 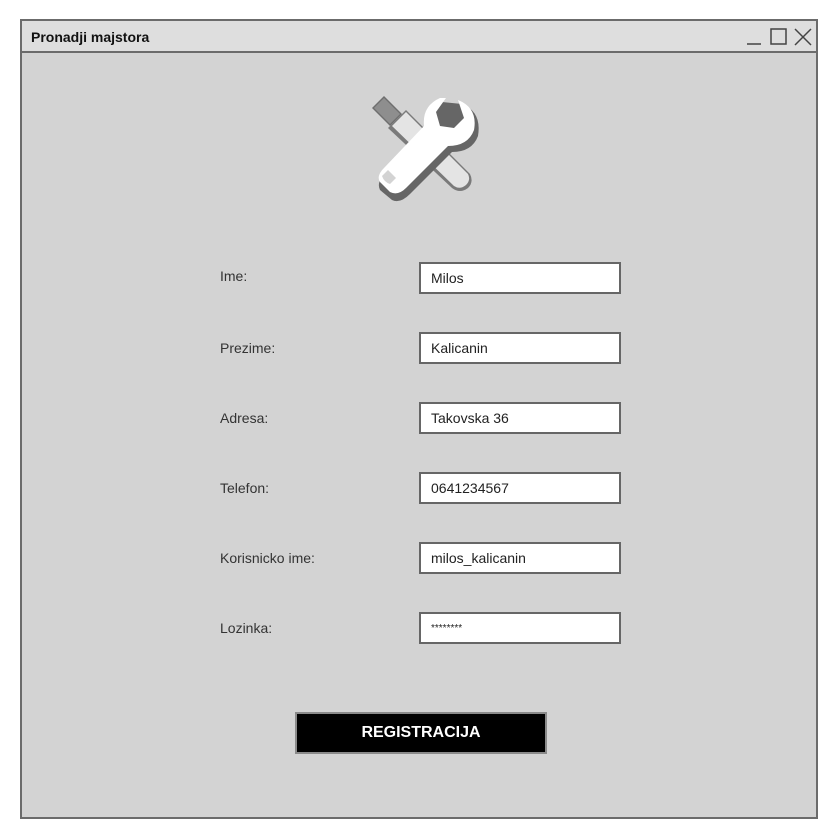 I want to click on maximize-icon, so click(x=779, y=37).